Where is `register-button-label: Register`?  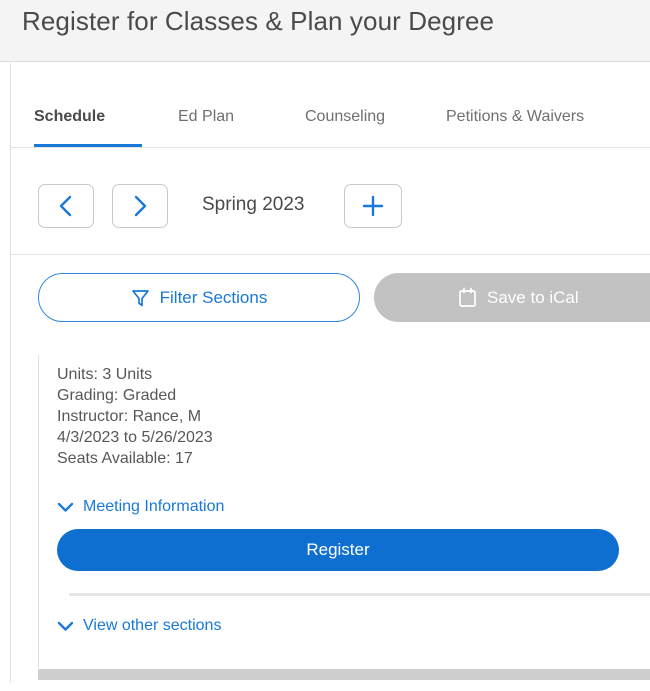
register-button-label: Register is located at coordinates (338, 549).